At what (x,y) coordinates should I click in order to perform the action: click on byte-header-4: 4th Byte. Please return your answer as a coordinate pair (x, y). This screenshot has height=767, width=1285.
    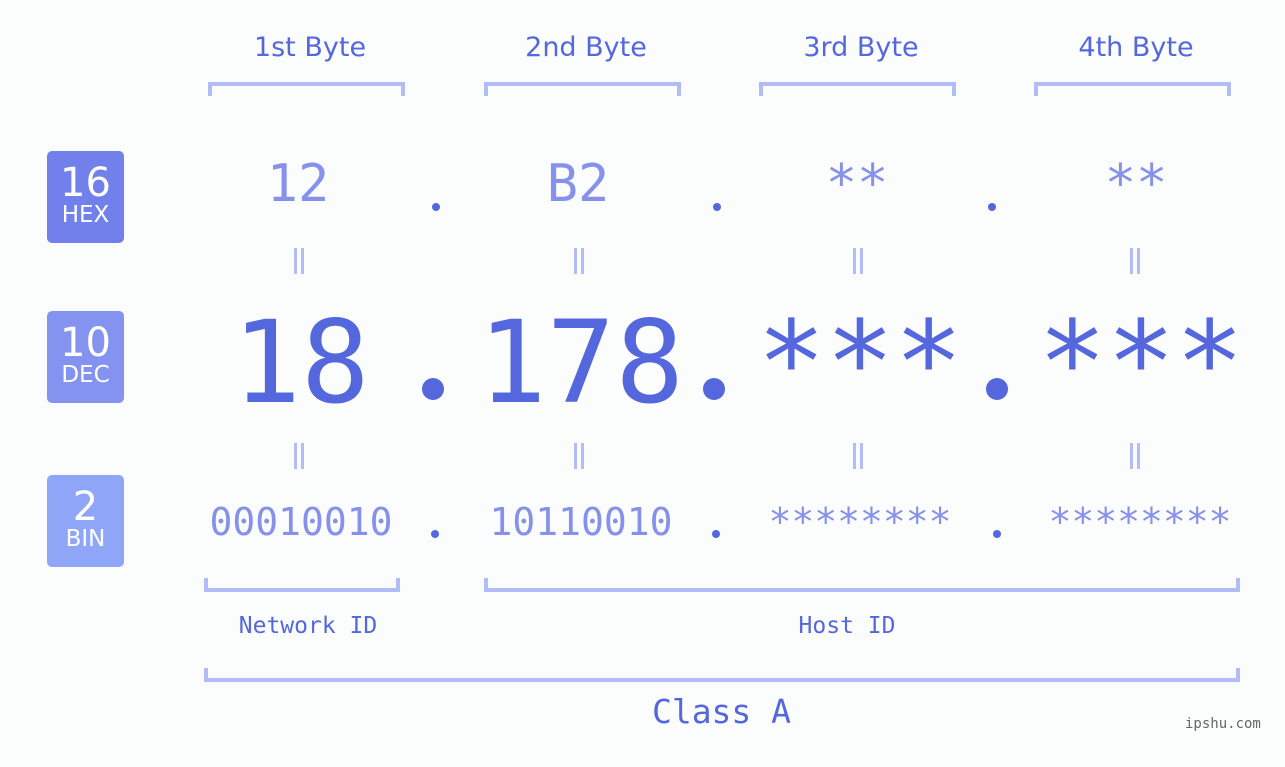
    Looking at the image, I should click on (1136, 47).